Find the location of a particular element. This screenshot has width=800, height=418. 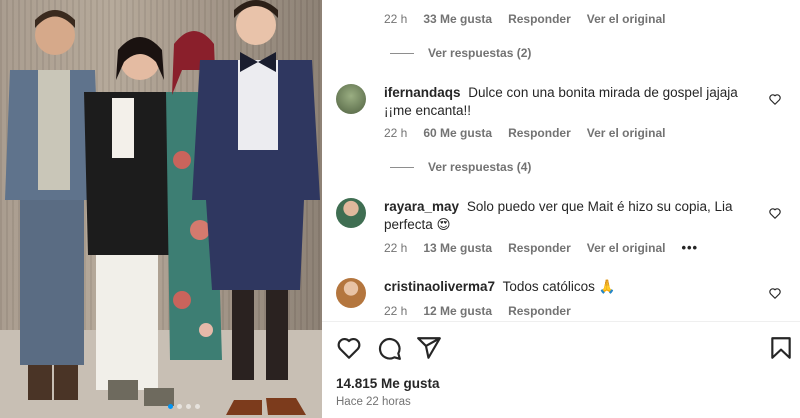

comment-likes: 12 Me gusta is located at coordinates (457, 311).